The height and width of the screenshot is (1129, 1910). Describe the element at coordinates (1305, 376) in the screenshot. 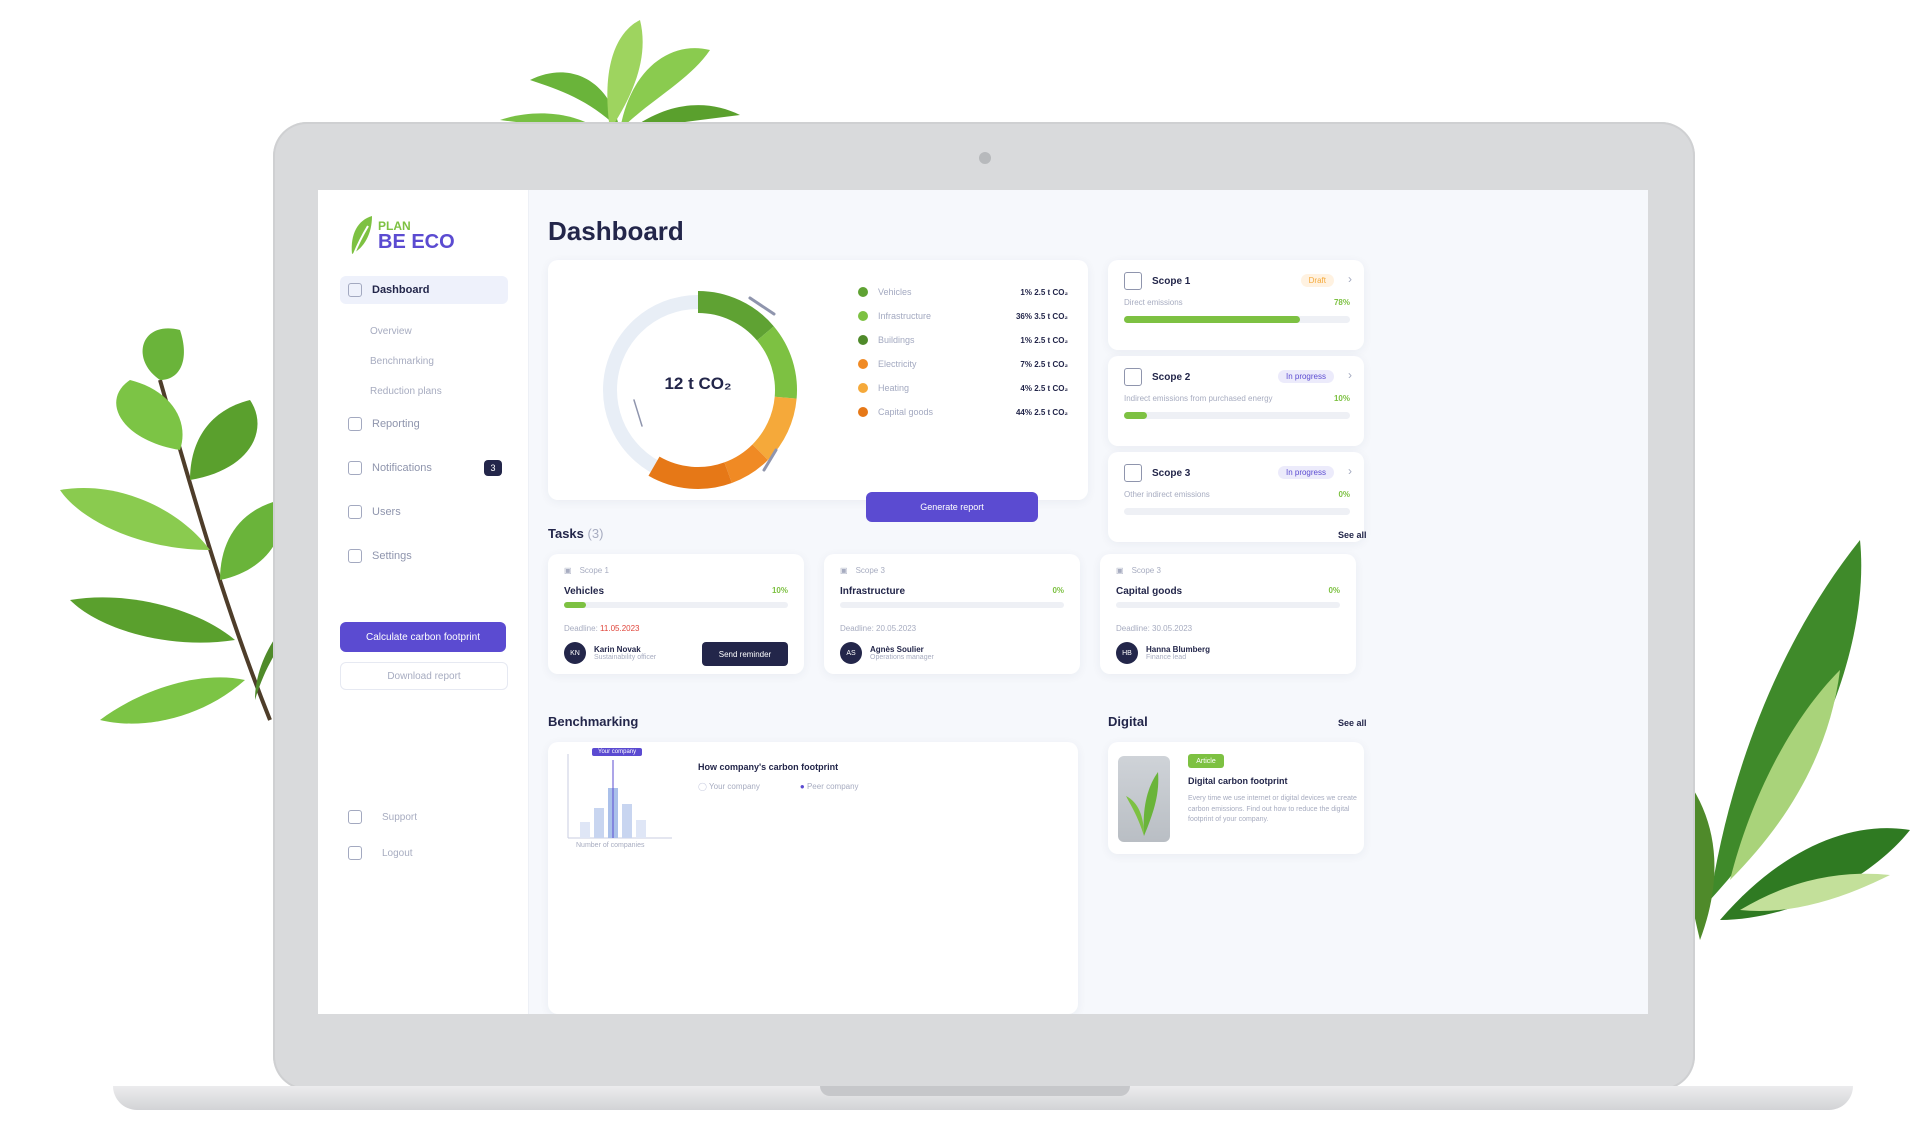

I see `status-badge: In progress` at that location.